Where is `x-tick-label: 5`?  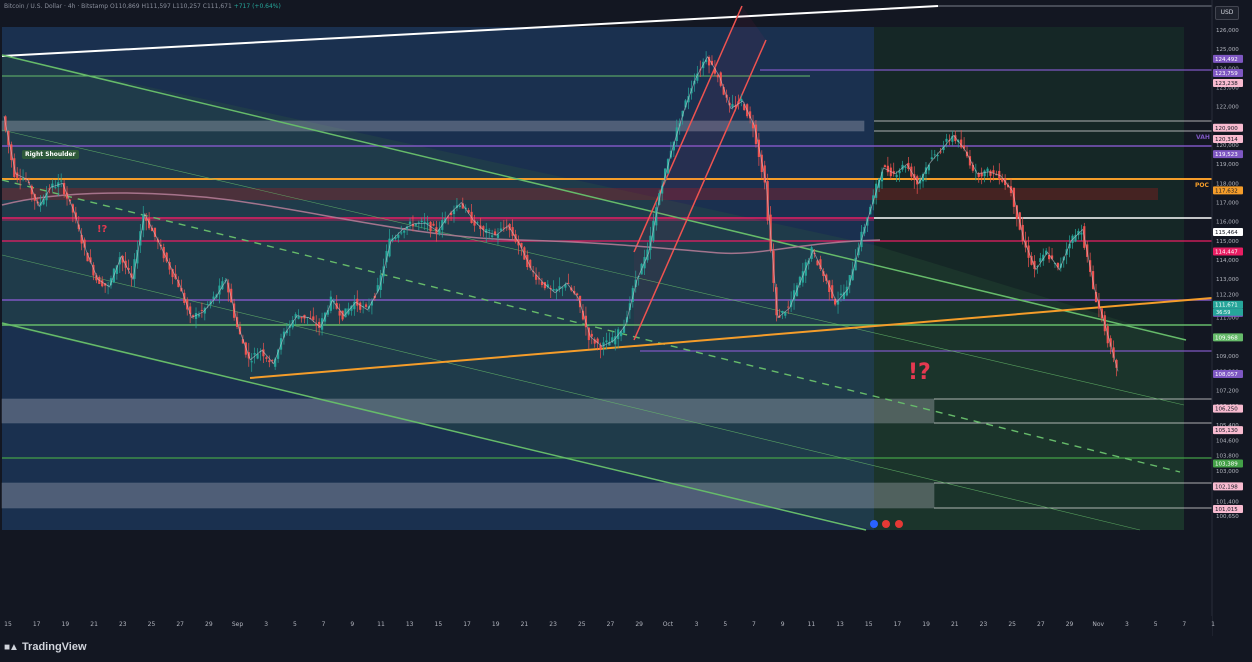
x-tick-label: 5 is located at coordinates (295, 624).